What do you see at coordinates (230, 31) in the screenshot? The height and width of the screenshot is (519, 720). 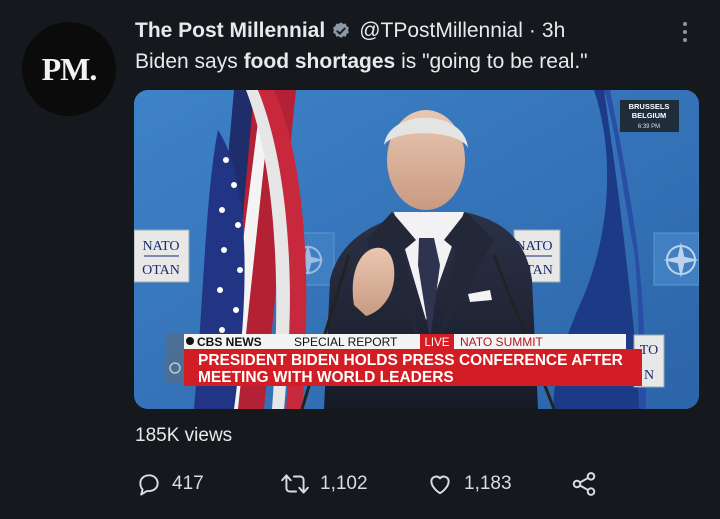 I see `account-name: The Post Millennial` at bounding box center [230, 31].